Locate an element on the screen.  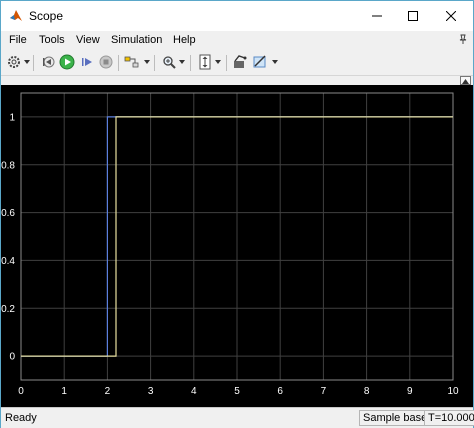
style-button is located at coordinates (260, 63).